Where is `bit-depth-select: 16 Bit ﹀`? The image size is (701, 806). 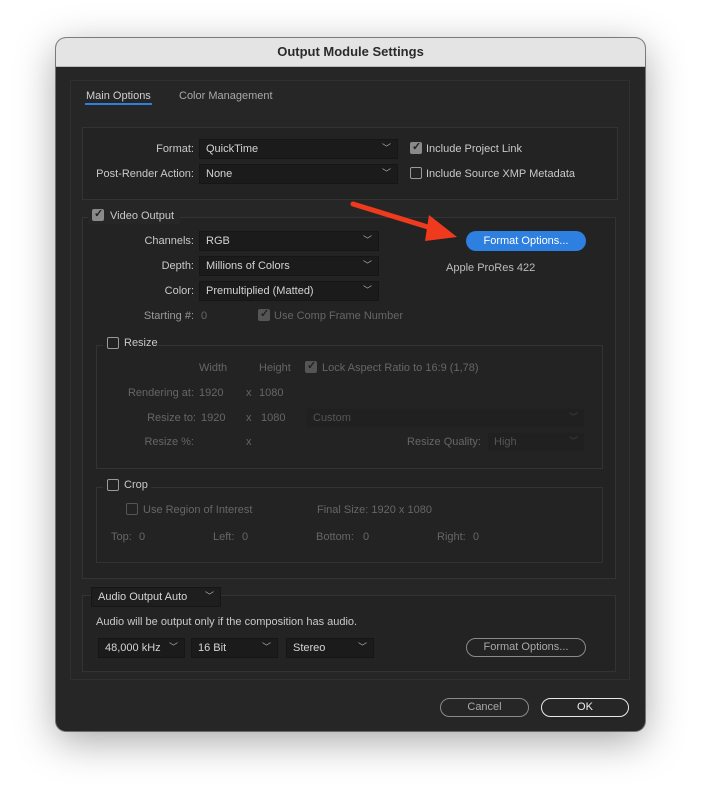
bit-depth-select: 16 Bit ﹀ is located at coordinates (234, 648).